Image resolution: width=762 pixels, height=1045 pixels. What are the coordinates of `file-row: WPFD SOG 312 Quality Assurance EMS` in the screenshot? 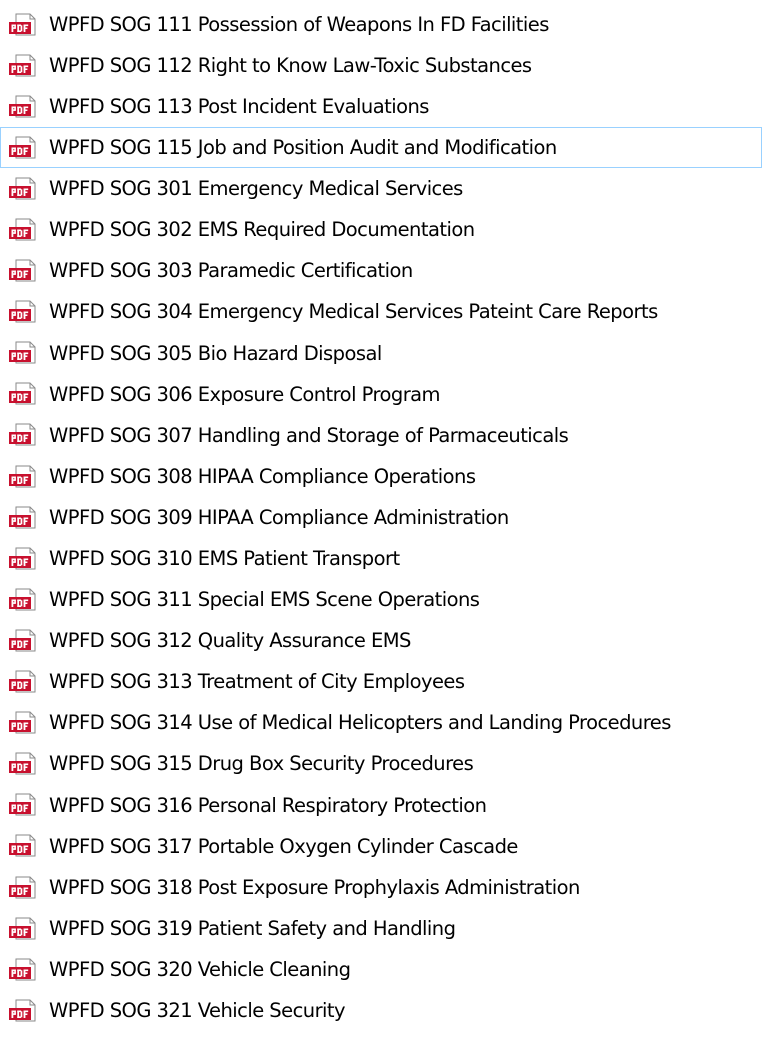 It's located at (381, 640).